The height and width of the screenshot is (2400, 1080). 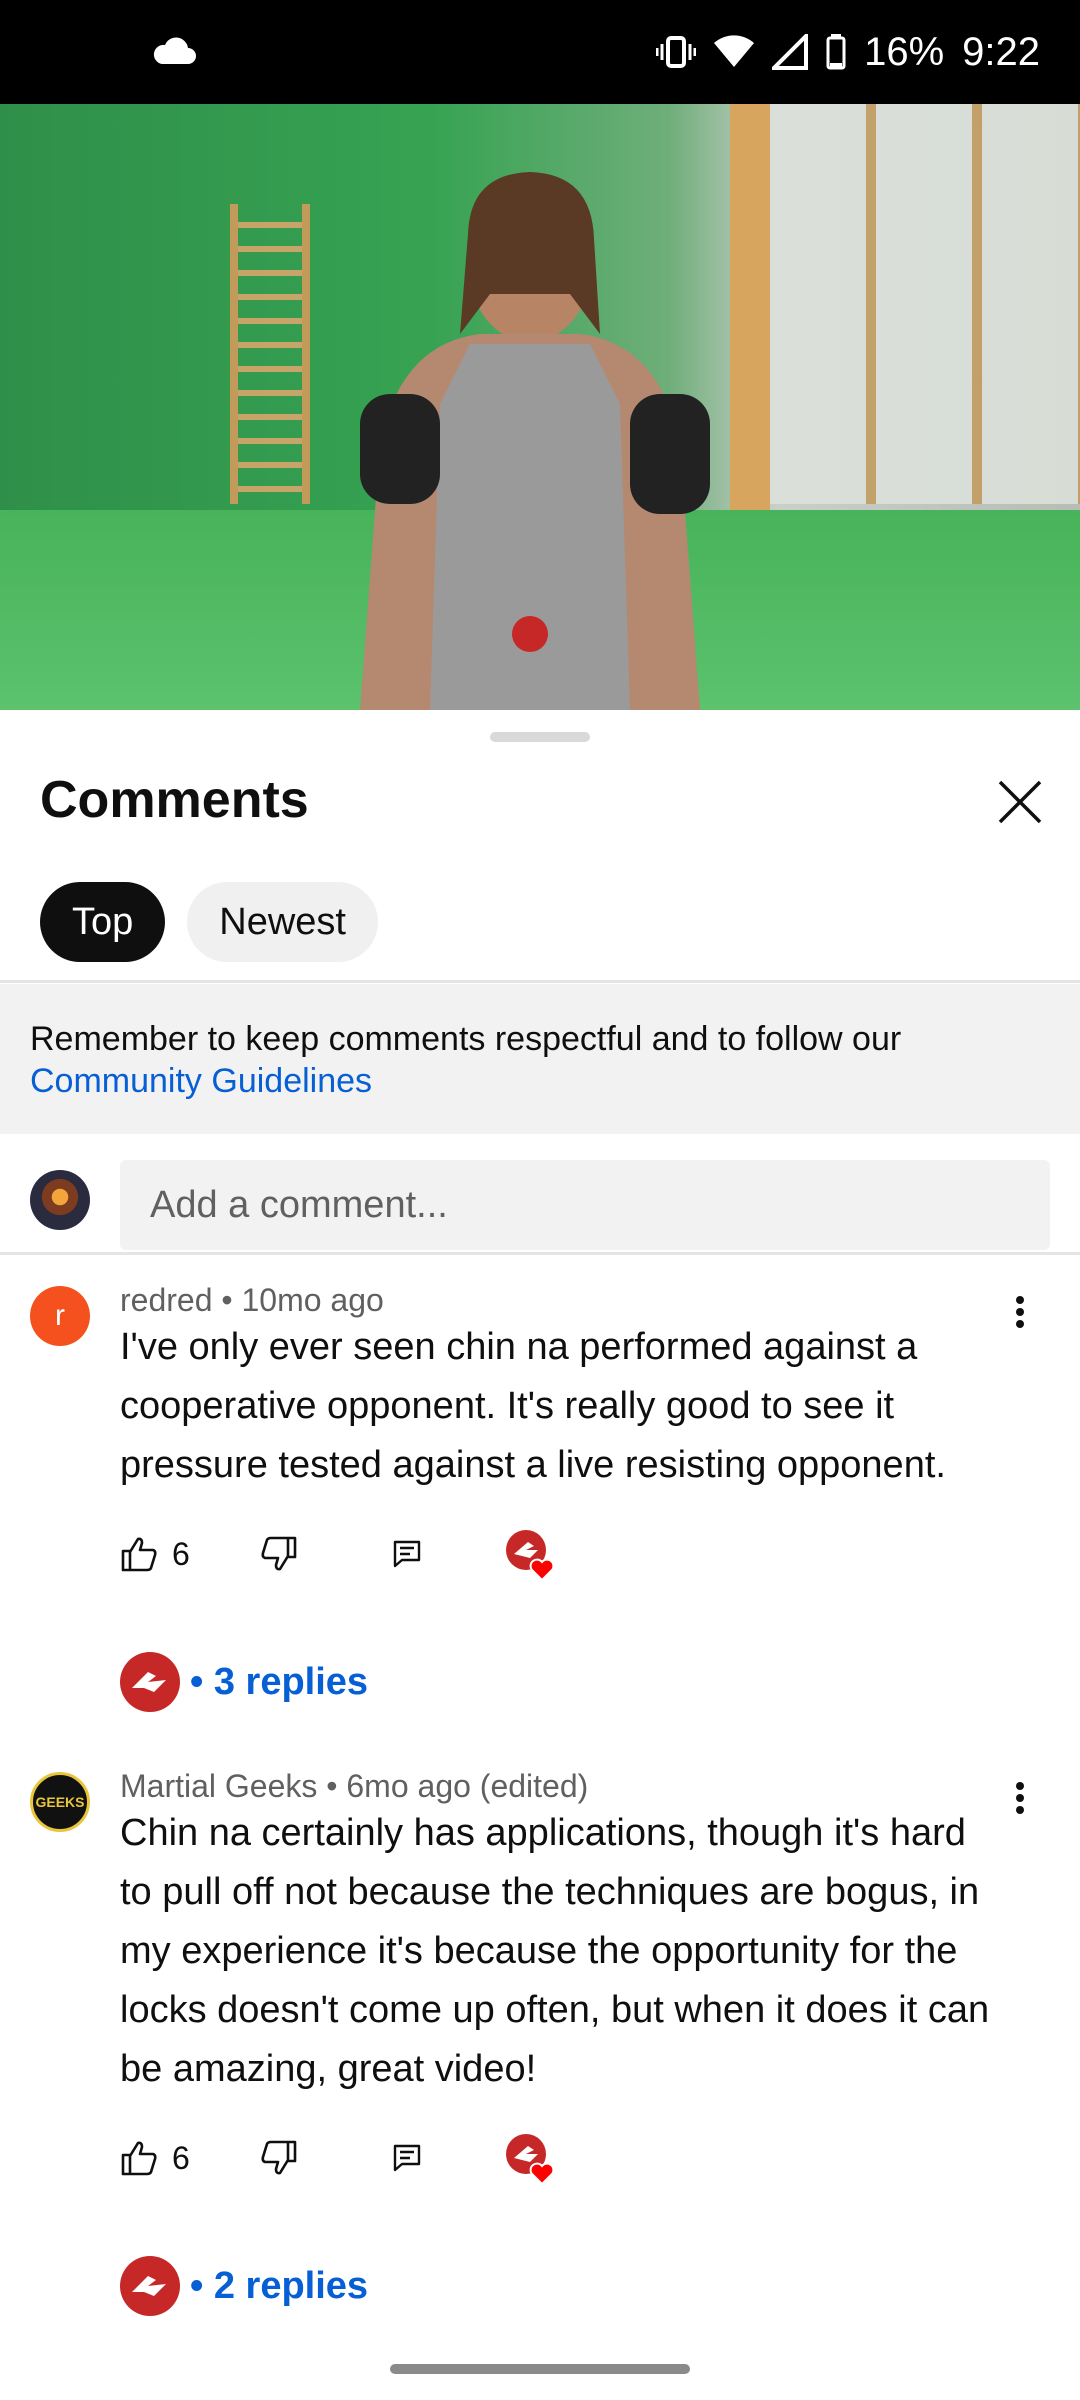 What do you see at coordinates (540, 1081) in the screenshot?
I see `community-guidelines-link: Community Guidelines` at bounding box center [540, 1081].